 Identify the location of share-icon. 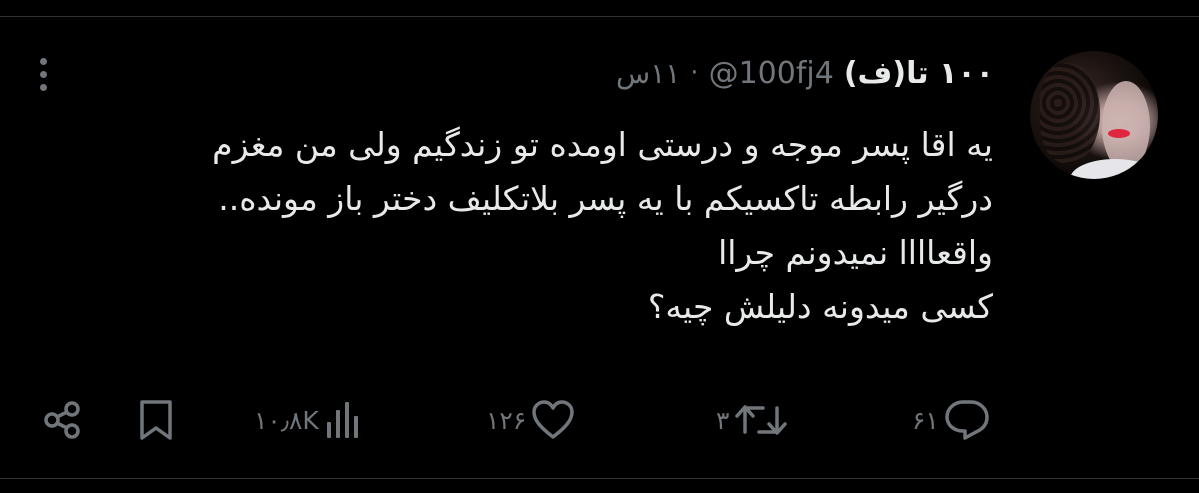
(62, 420).